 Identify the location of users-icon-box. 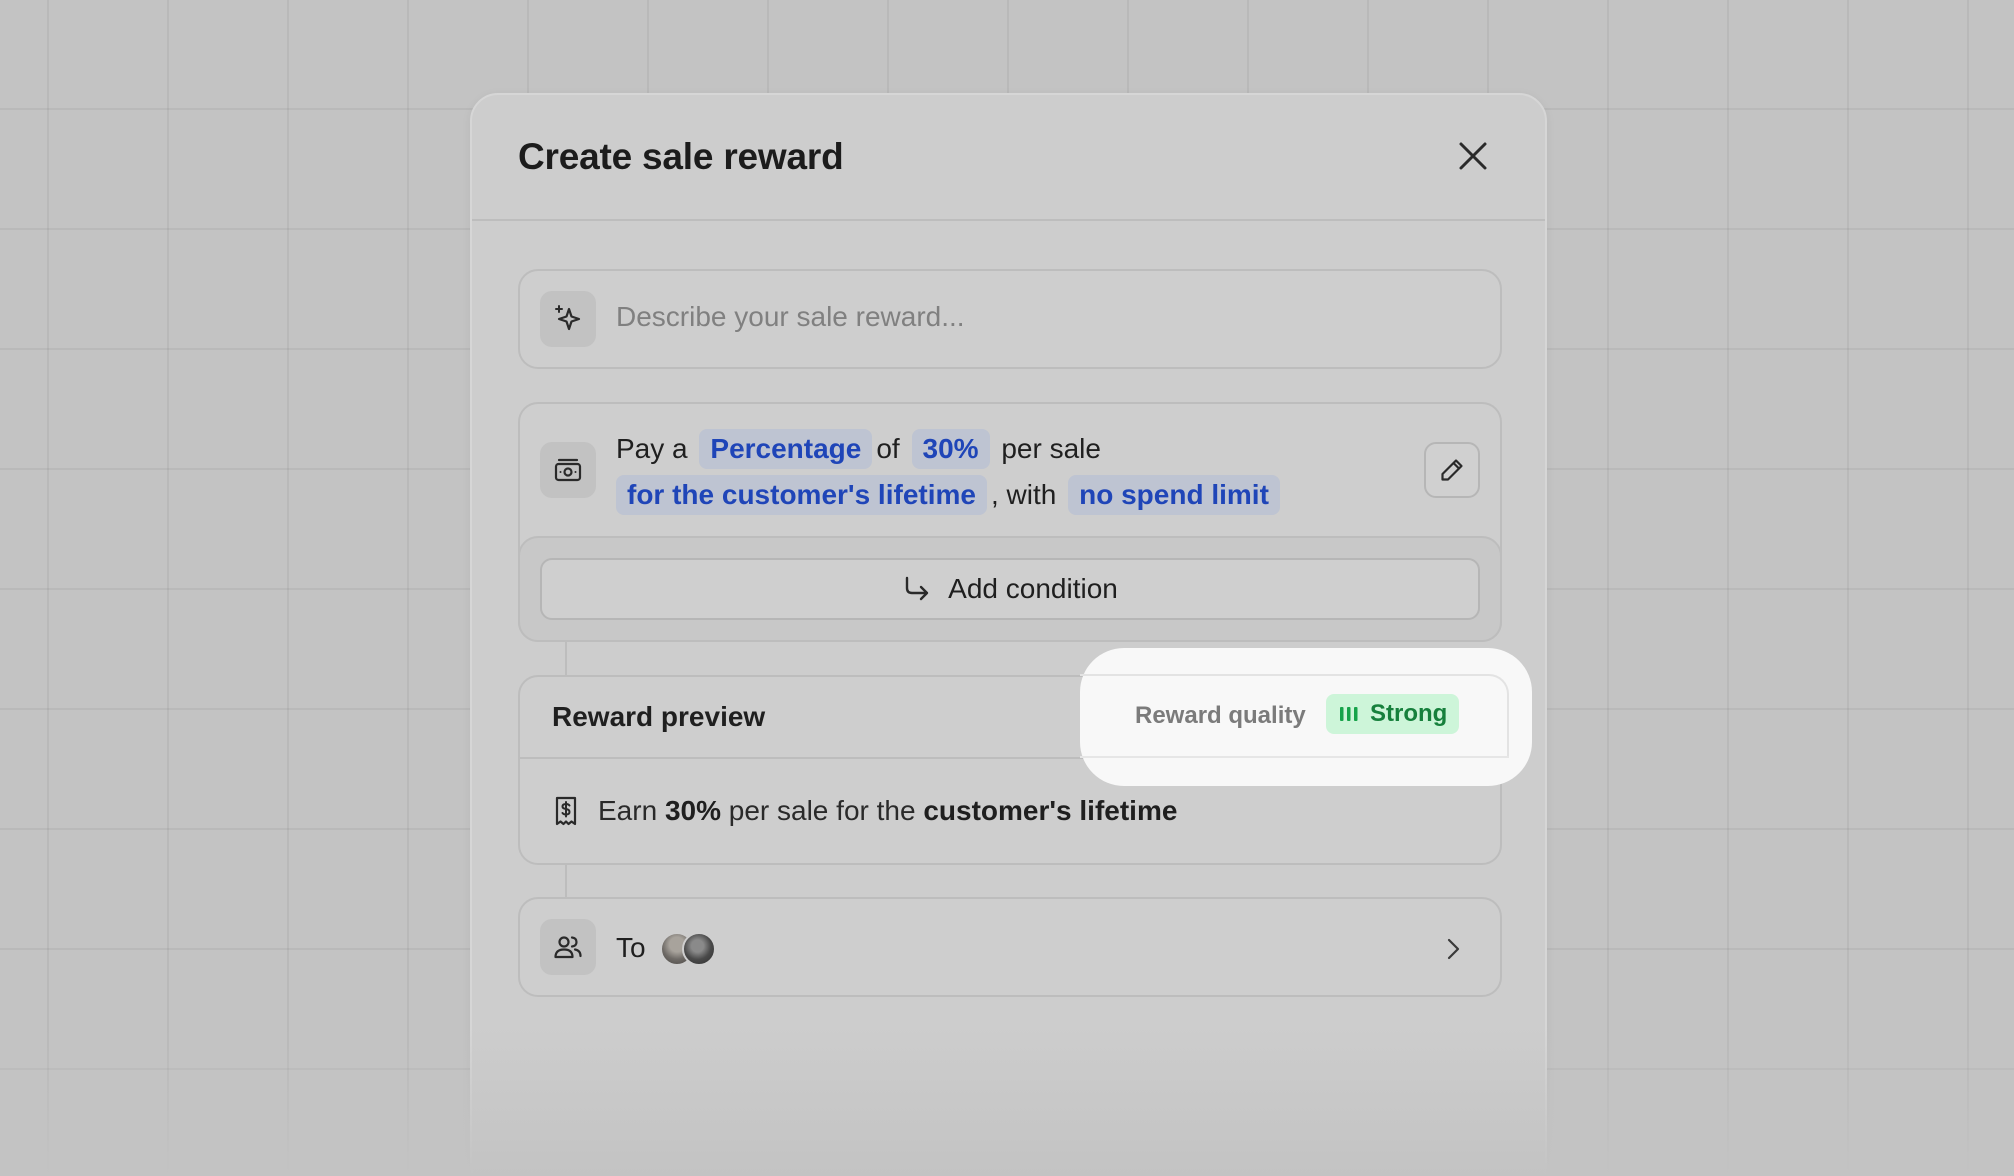
(568, 947).